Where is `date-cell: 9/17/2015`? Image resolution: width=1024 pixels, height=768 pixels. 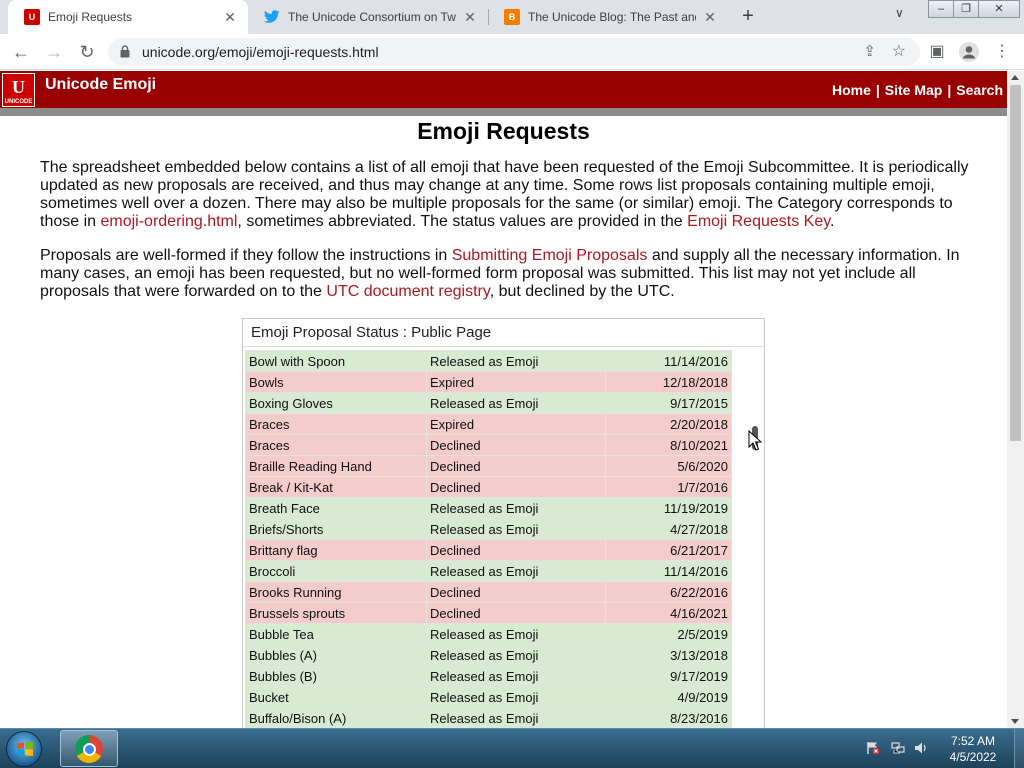
date-cell: 9/17/2015 is located at coordinates (668, 403).